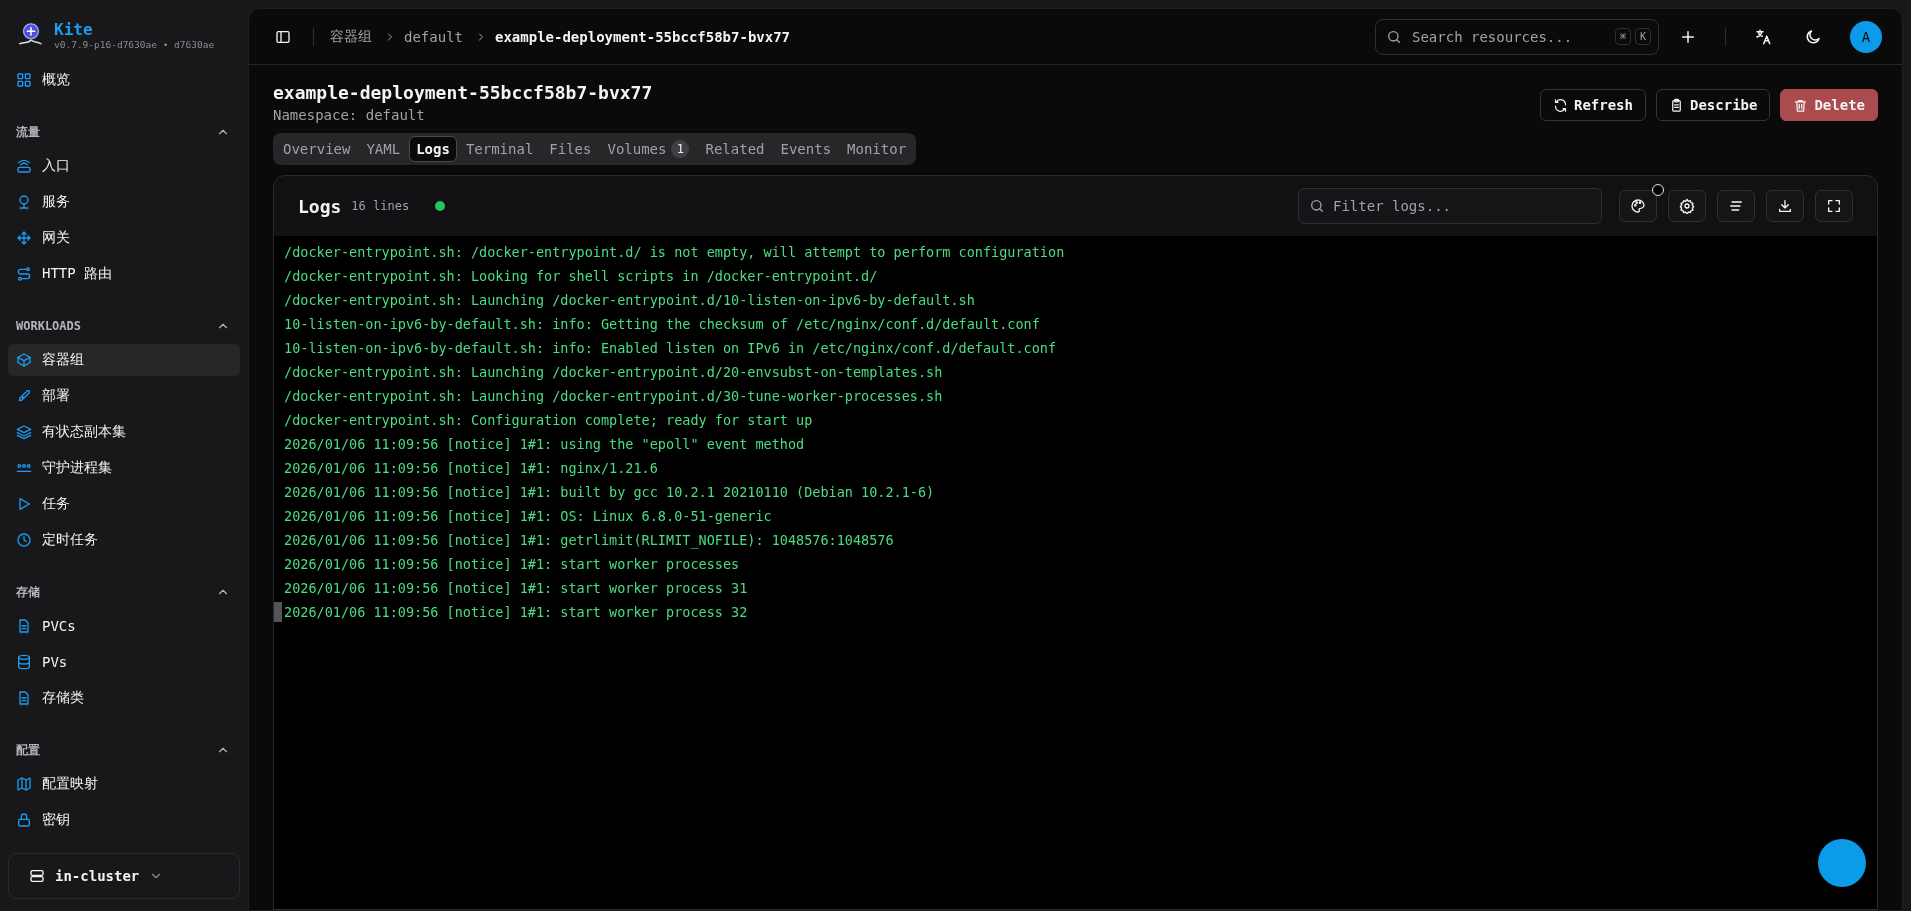 This screenshot has width=1911, height=911. Describe the element at coordinates (609, 492) in the screenshot. I see `log-line: 2026/01/06 11:09:56 [notice] 1#1: built by gcc 10.2.1 20210110 (Debian 10.2.1-6)` at that location.